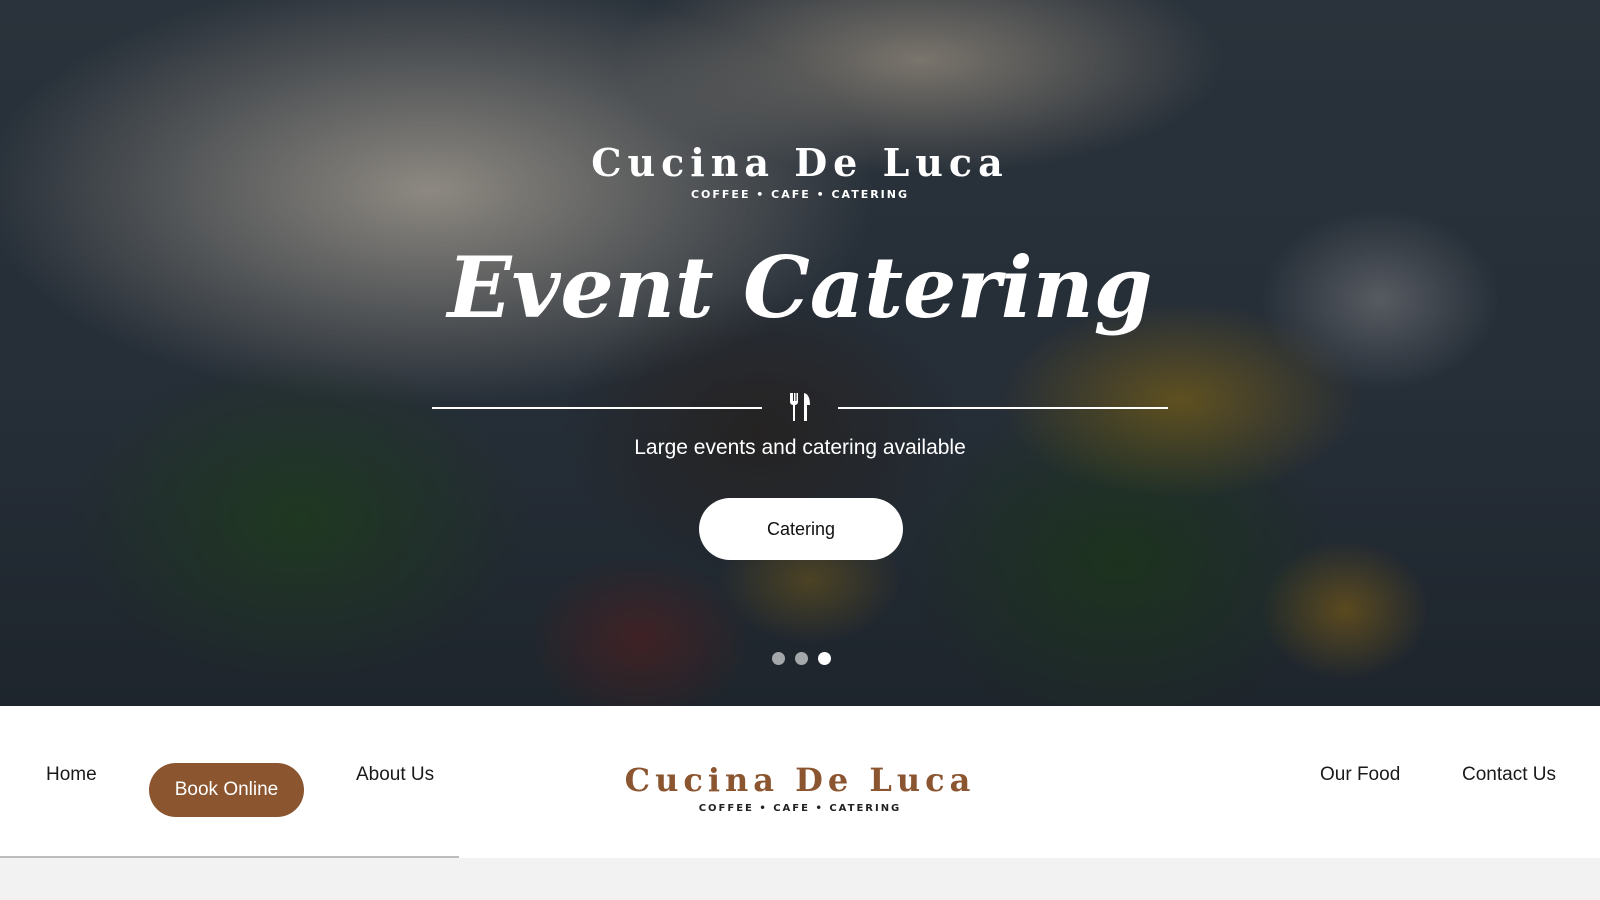 This screenshot has height=900, width=1600. I want to click on hero-logo: Cucina De Luca COFFEE • CAFE • CATERING, so click(800, 171).